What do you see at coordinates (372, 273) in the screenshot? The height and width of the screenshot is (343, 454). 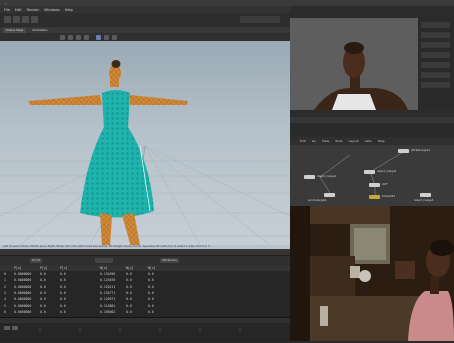 I see `kitchen-scene` at bounding box center [372, 273].